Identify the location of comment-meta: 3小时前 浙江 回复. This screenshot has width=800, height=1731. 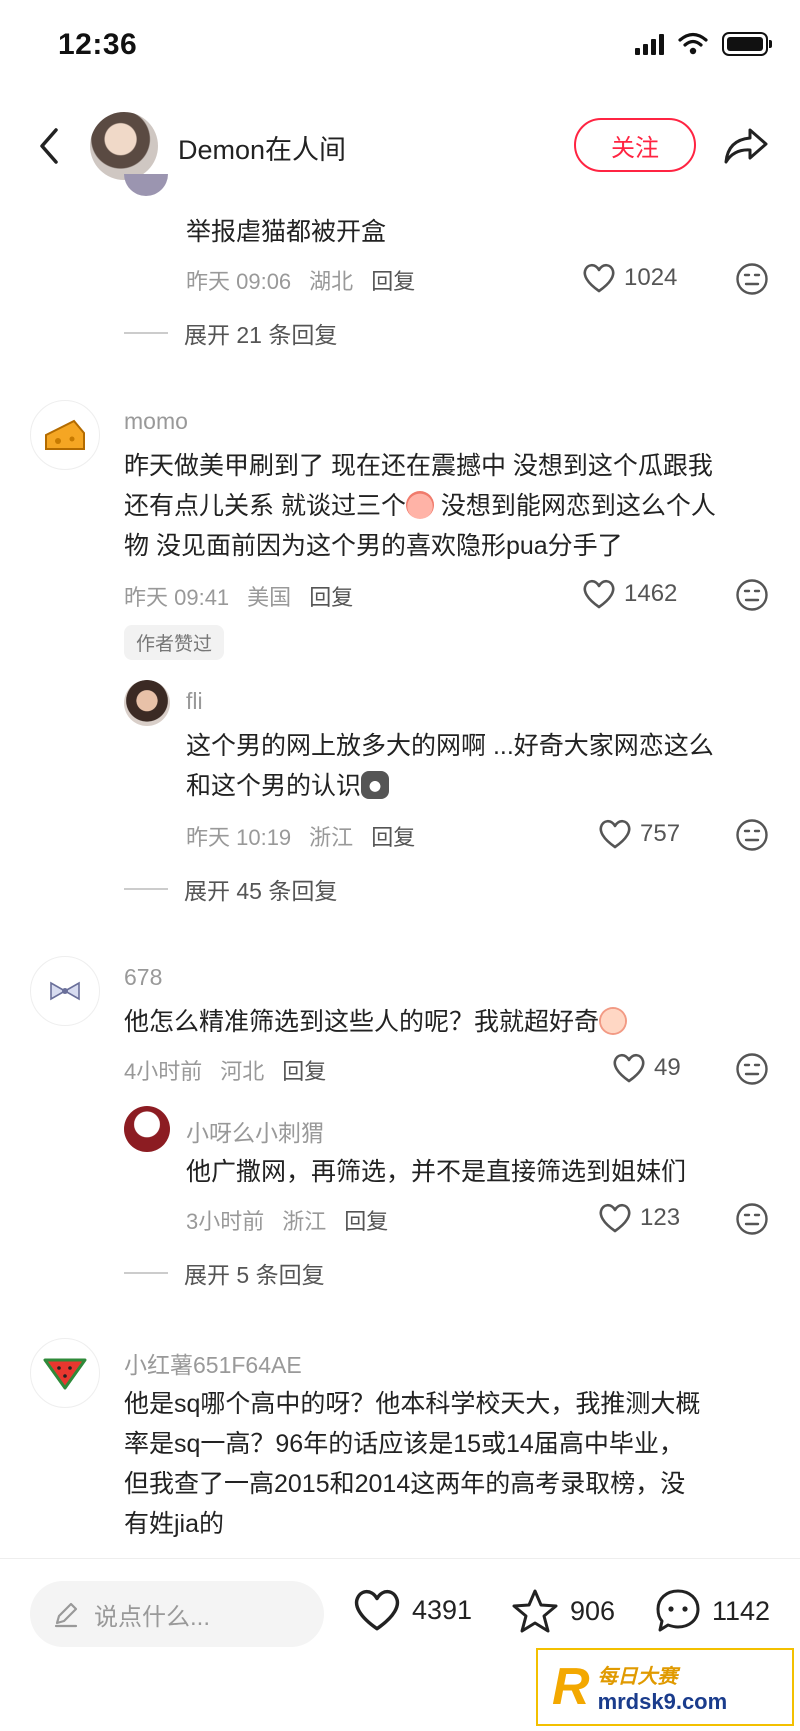
(287, 1220).